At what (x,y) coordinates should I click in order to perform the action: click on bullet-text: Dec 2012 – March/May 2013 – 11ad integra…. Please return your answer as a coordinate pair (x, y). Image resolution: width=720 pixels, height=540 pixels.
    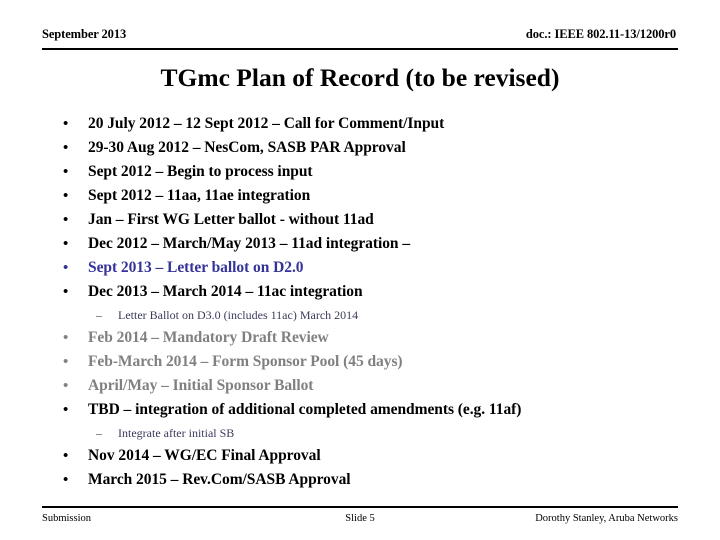
    Looking at the image, I should click on (249, 243).